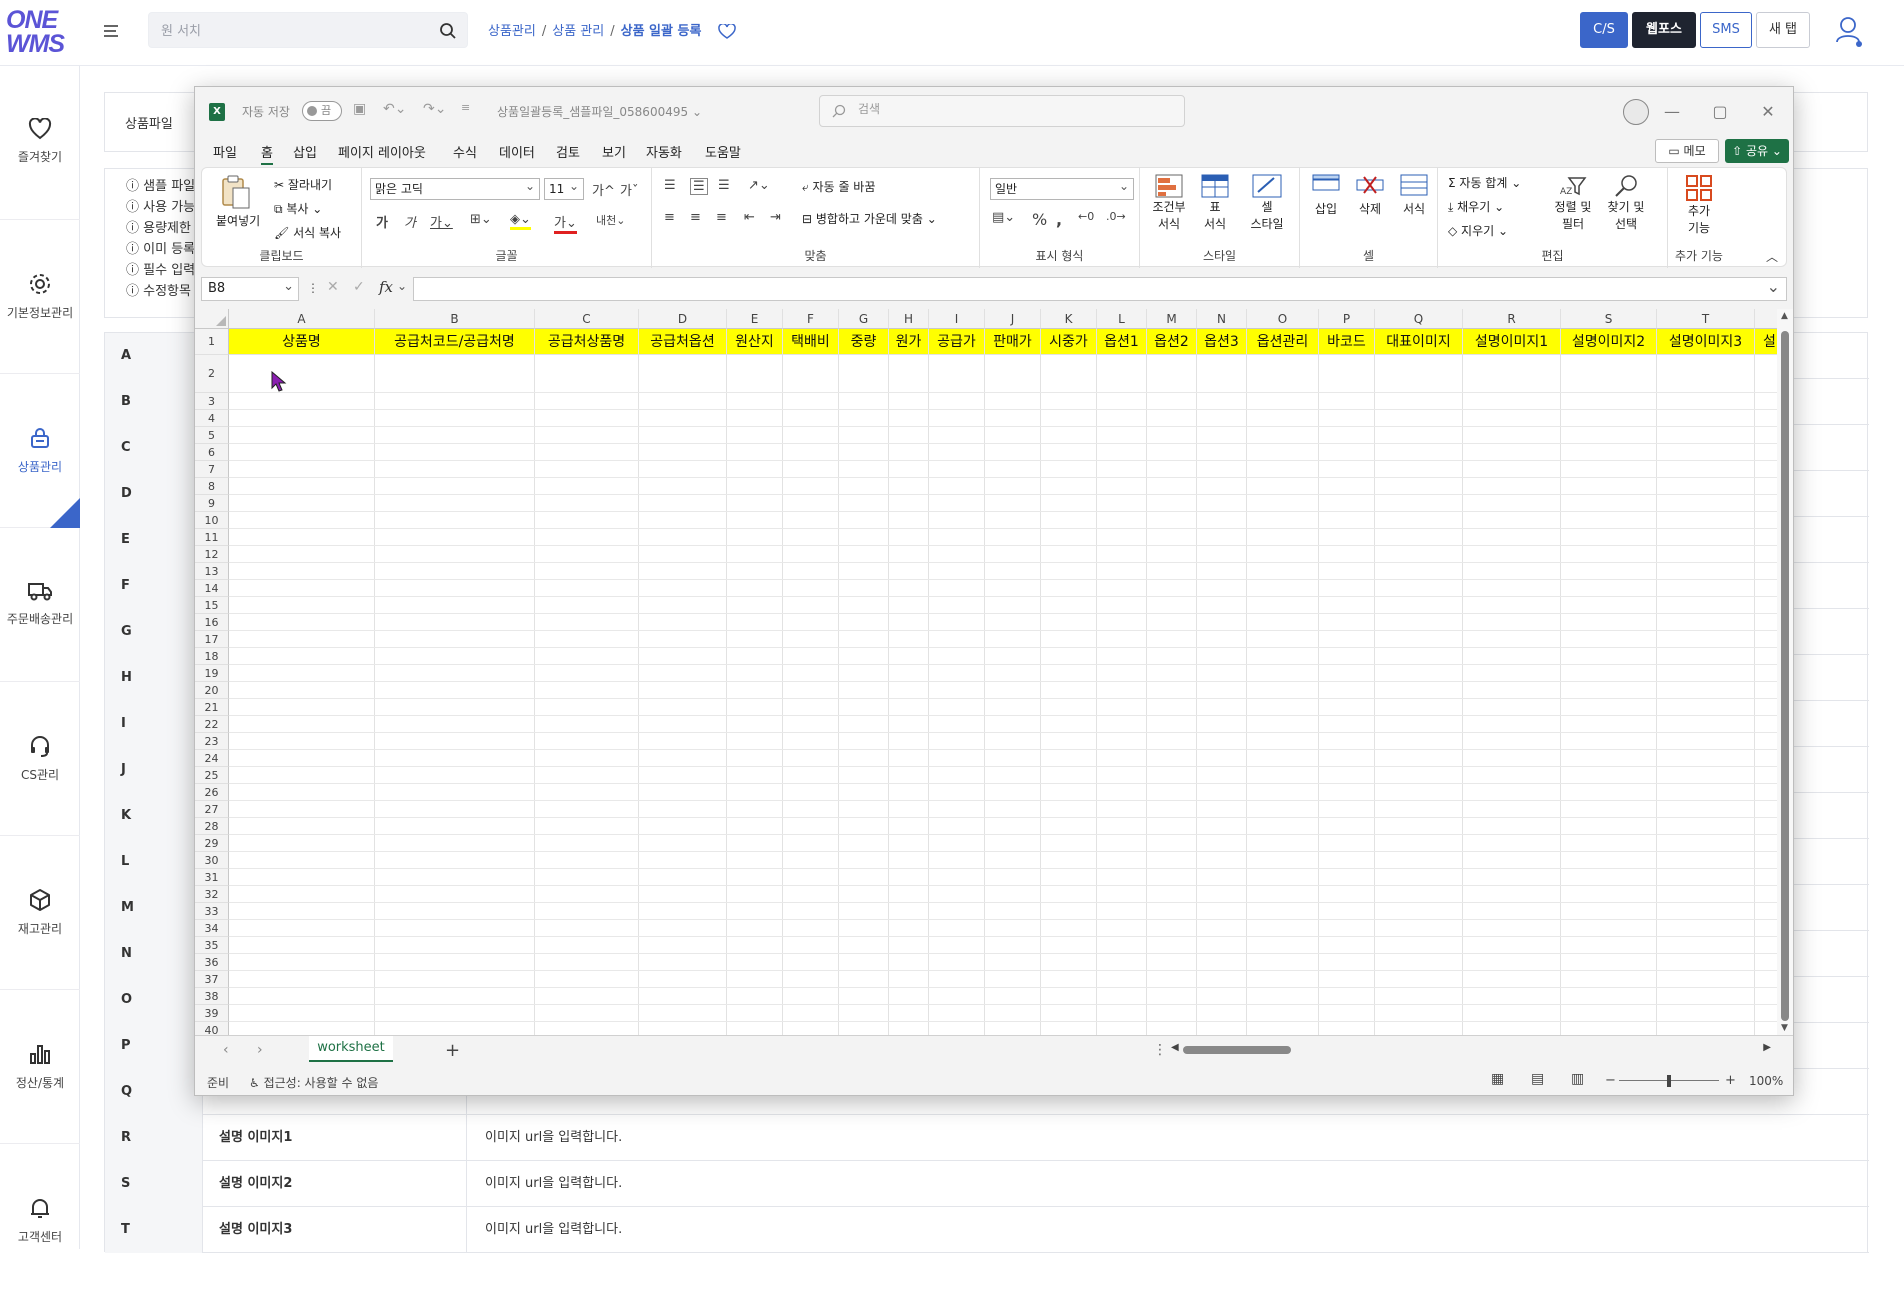 The image size is (1904, 1298). I want to click on webforce-button: 웹포스, so click(1664, 30).